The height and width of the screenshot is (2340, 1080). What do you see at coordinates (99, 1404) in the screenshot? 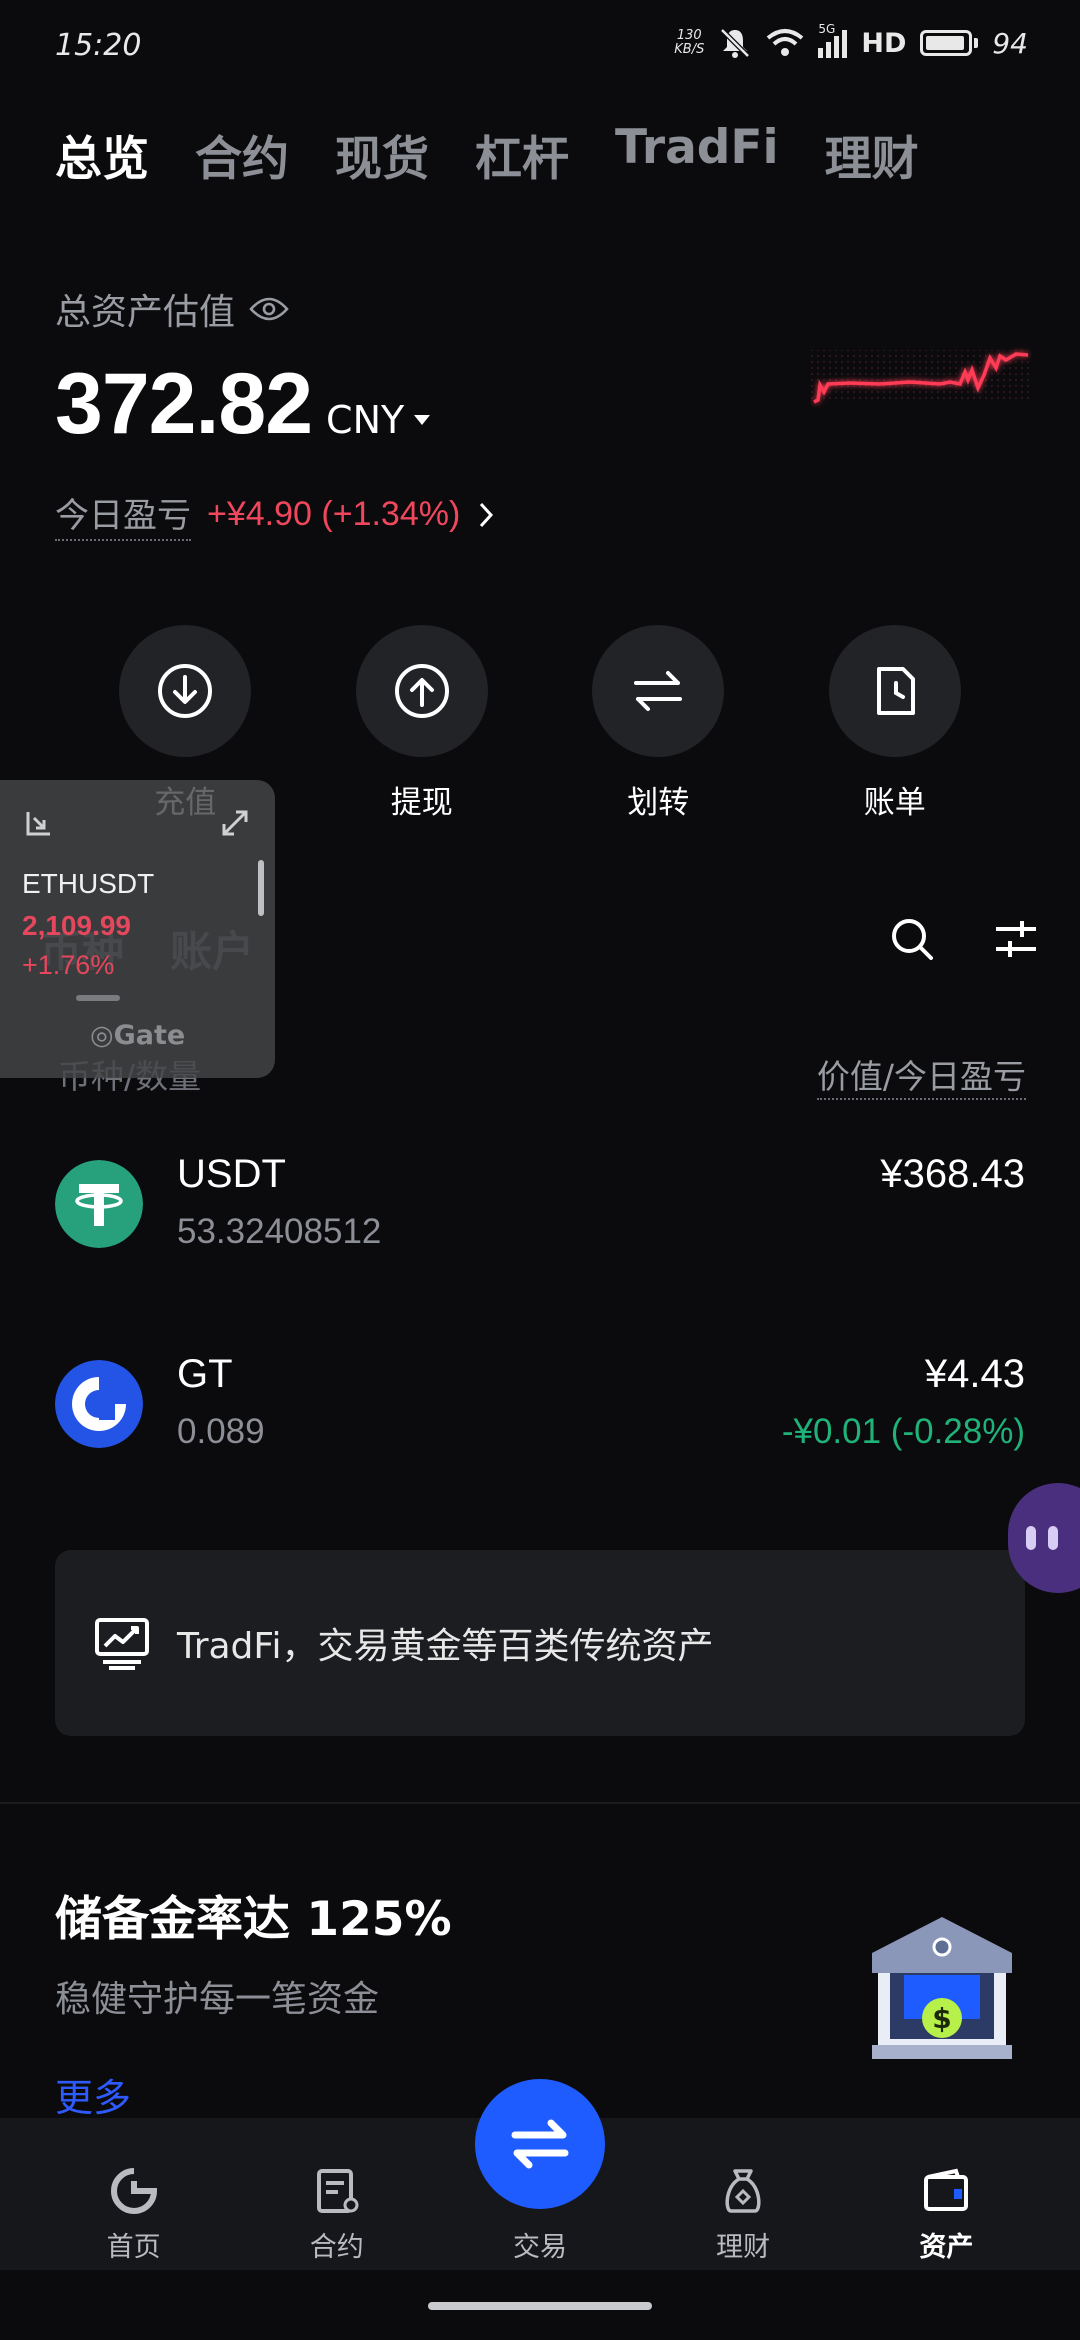
I see `gt-coin-icon` at bounding box center [99, 1404].